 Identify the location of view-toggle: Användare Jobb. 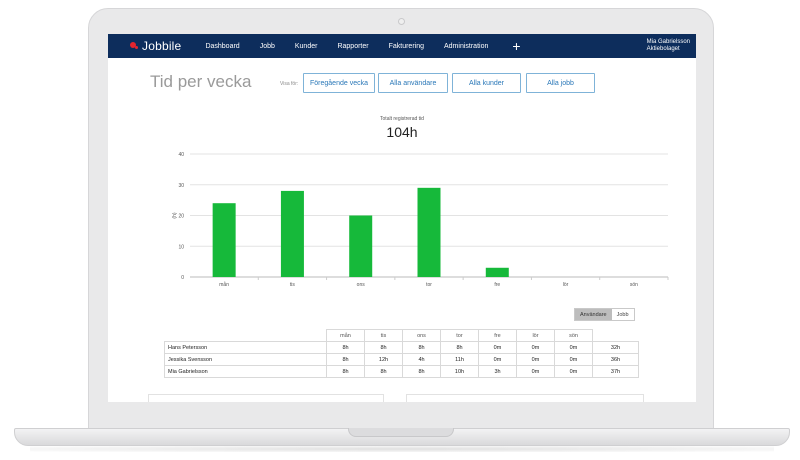
(604, 314).